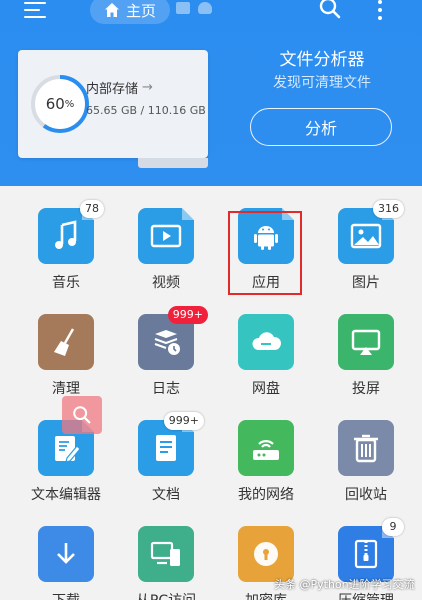 The height and width of the screenshot is (600, 422). I want to click on category-logs: 999+ 日志, so click(166, 352).